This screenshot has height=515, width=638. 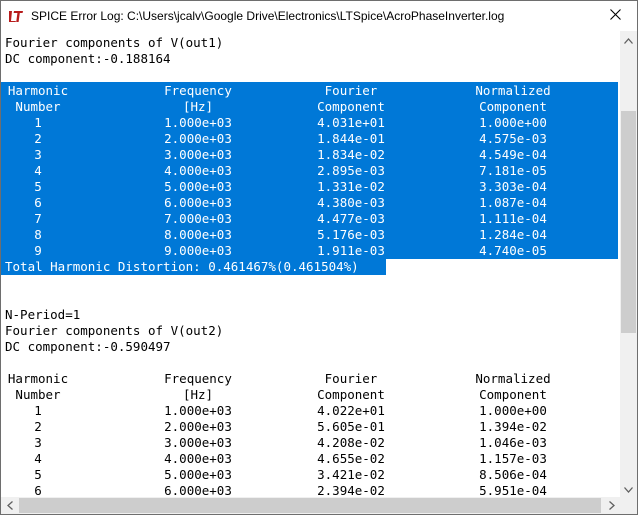 I want to click on table-cell: 4.380e-03, so click(x=351, y=202).